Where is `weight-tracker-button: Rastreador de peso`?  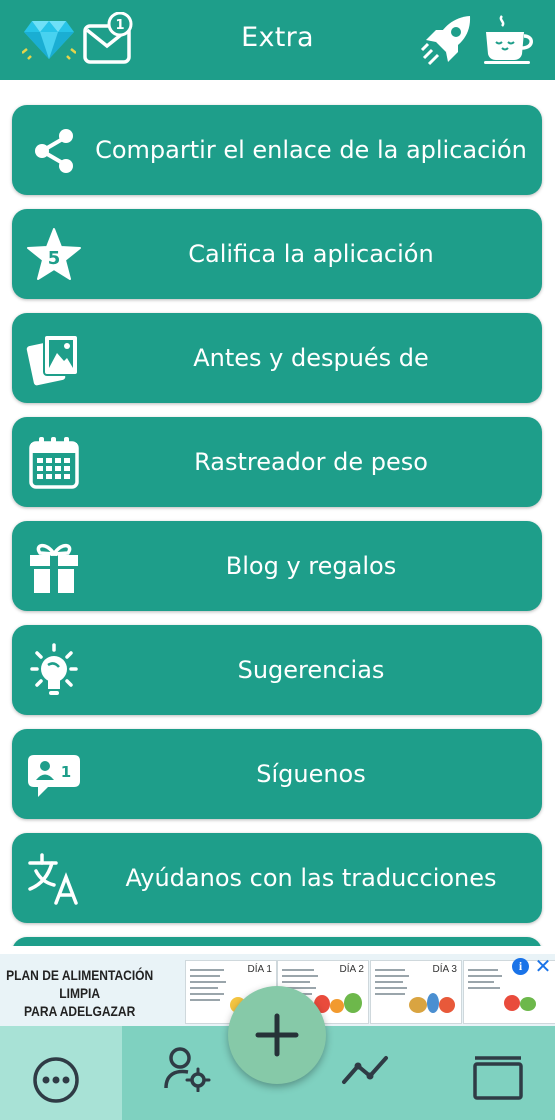
weight-tracker-button: Rastreador de peso is located at coordinates (277, 462).